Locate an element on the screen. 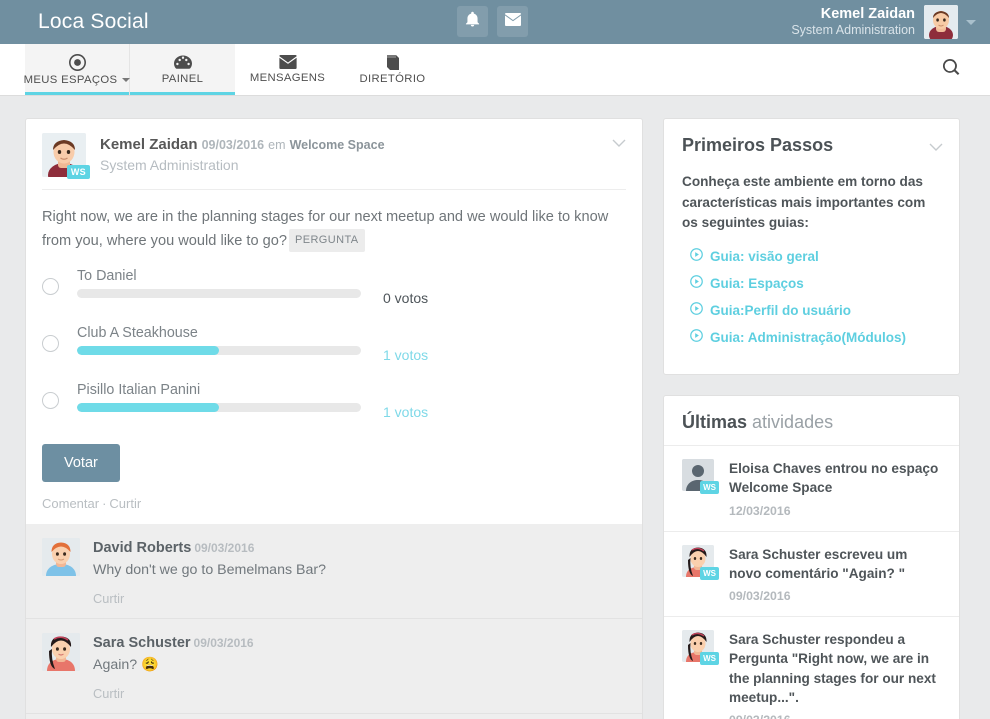 This screenshot has width=990, height=719. app-brand: Loca Social is located at coordinates (93, 21).